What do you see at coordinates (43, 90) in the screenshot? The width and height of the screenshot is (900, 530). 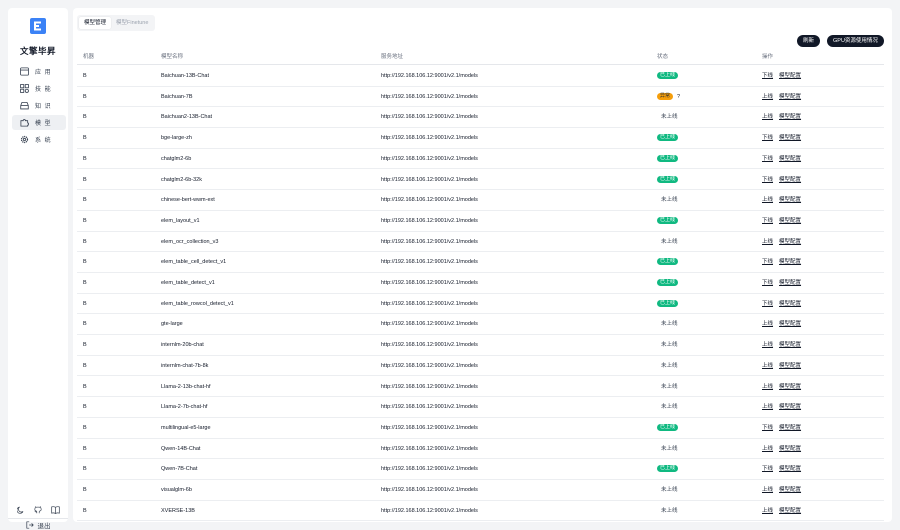 I see `nav-label-skills: 技 能` at bounding box center [43, 90].